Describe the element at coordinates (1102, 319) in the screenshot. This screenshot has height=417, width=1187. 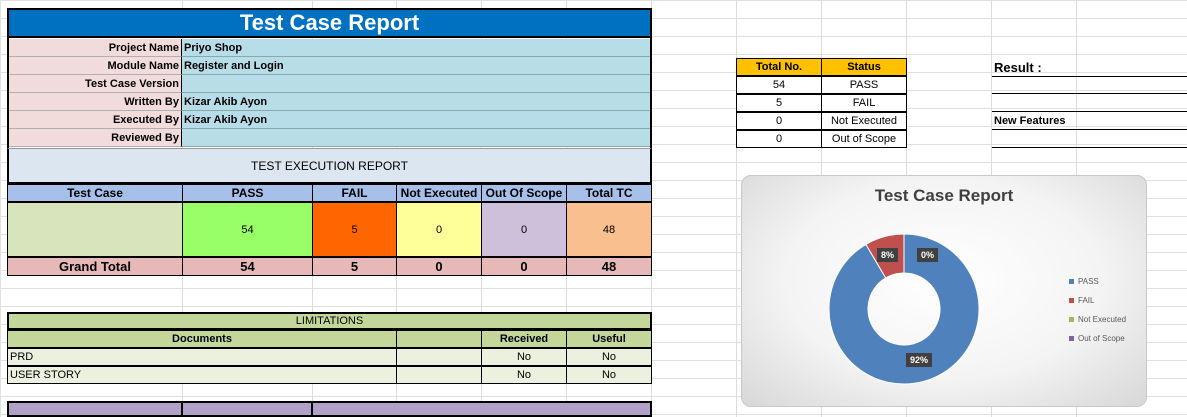
I see `legend-label: Not Executed` at that location.